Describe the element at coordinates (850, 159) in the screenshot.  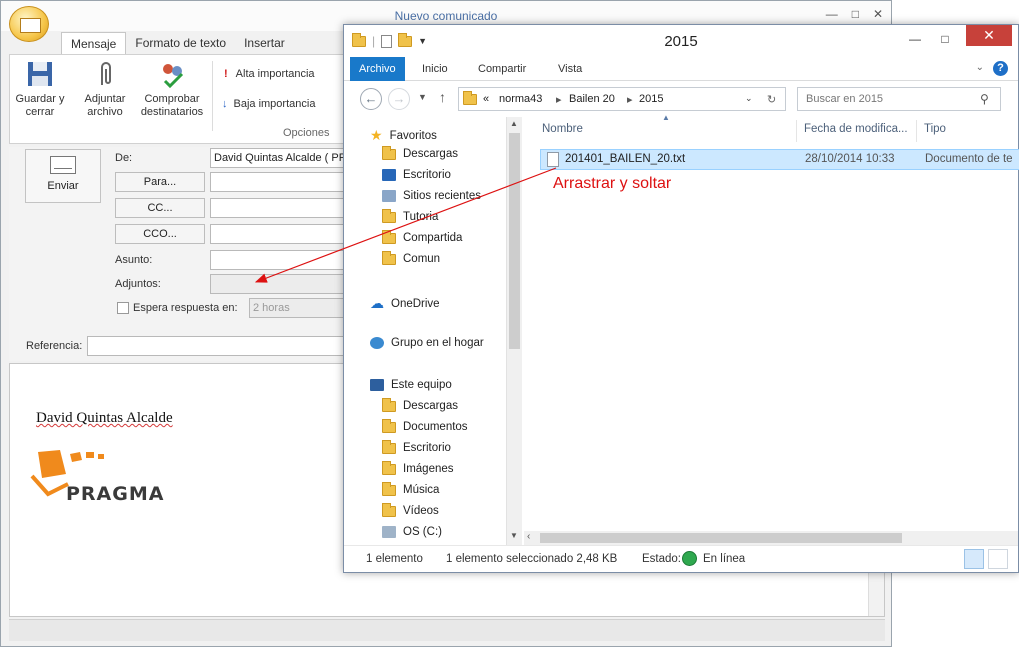
I see `file-date: 28/10/2014 10:33` at that location.